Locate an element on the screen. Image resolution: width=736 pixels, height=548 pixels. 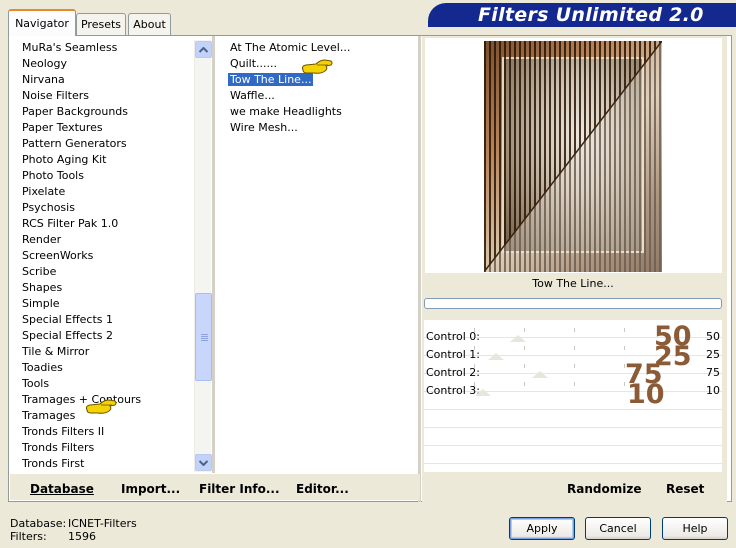
preview-image is located at coordinates (573, 156).